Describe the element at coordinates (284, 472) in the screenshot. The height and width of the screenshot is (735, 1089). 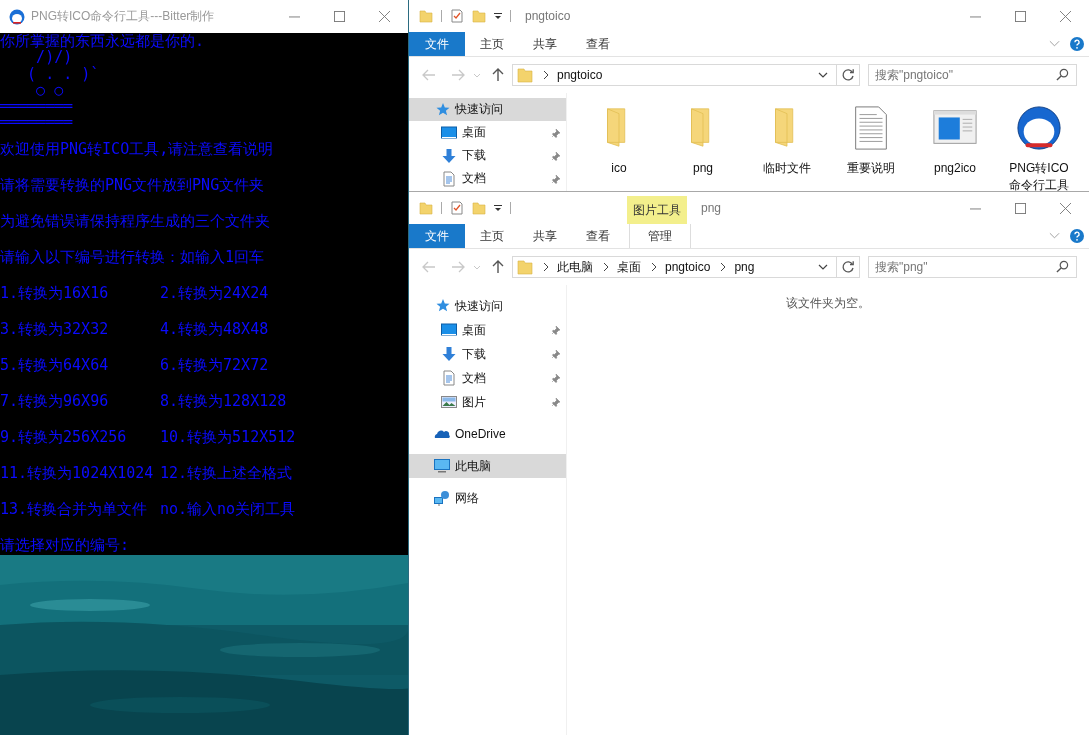
I see `menu-option: 12.转换上述全格式` at that location.